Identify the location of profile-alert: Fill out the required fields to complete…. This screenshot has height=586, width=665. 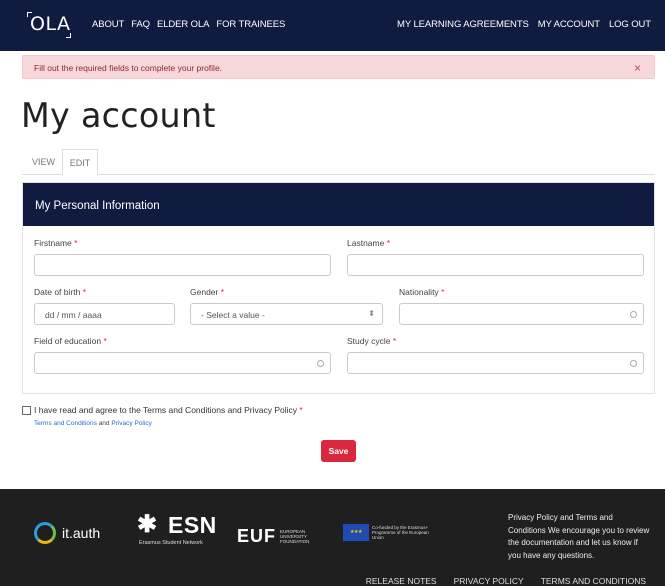
(338, 67).